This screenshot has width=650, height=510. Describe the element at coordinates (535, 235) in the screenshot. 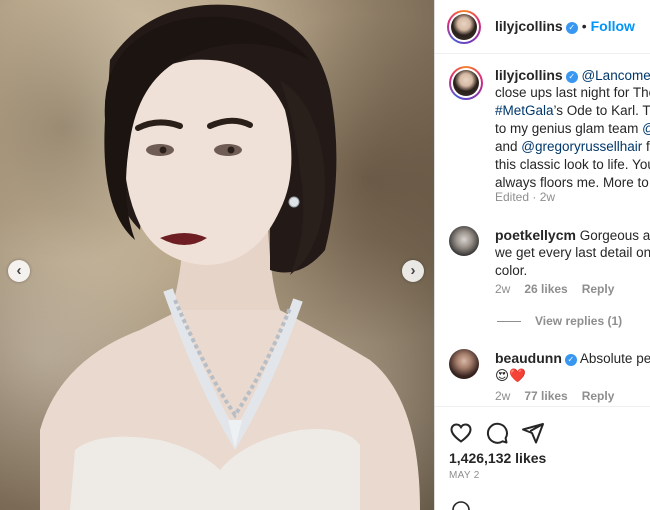

I see `commenter-username: poetkellycm` at that location.